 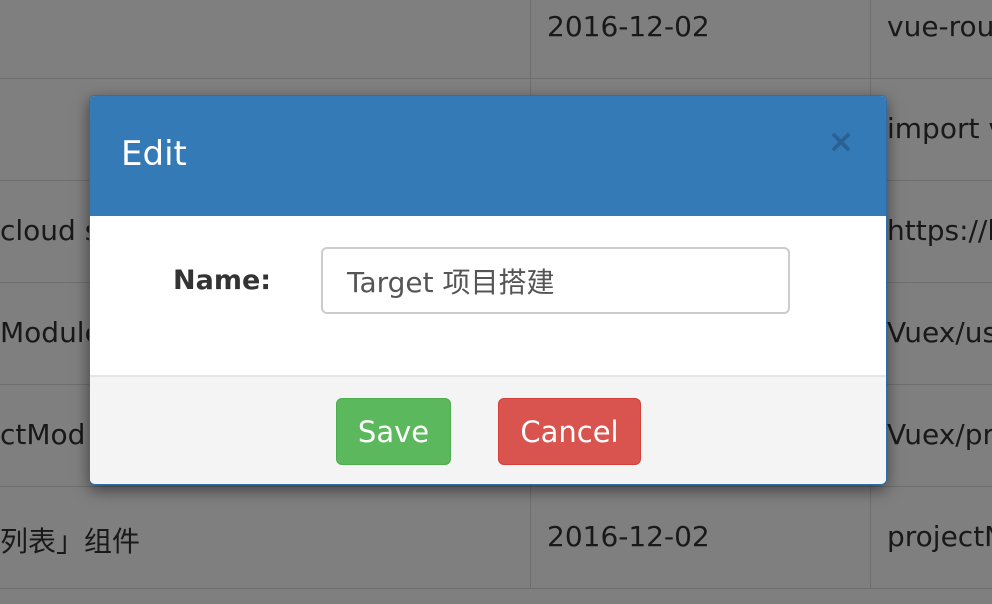 I want to click on name-label: Name:, so click(x=222, y=280).